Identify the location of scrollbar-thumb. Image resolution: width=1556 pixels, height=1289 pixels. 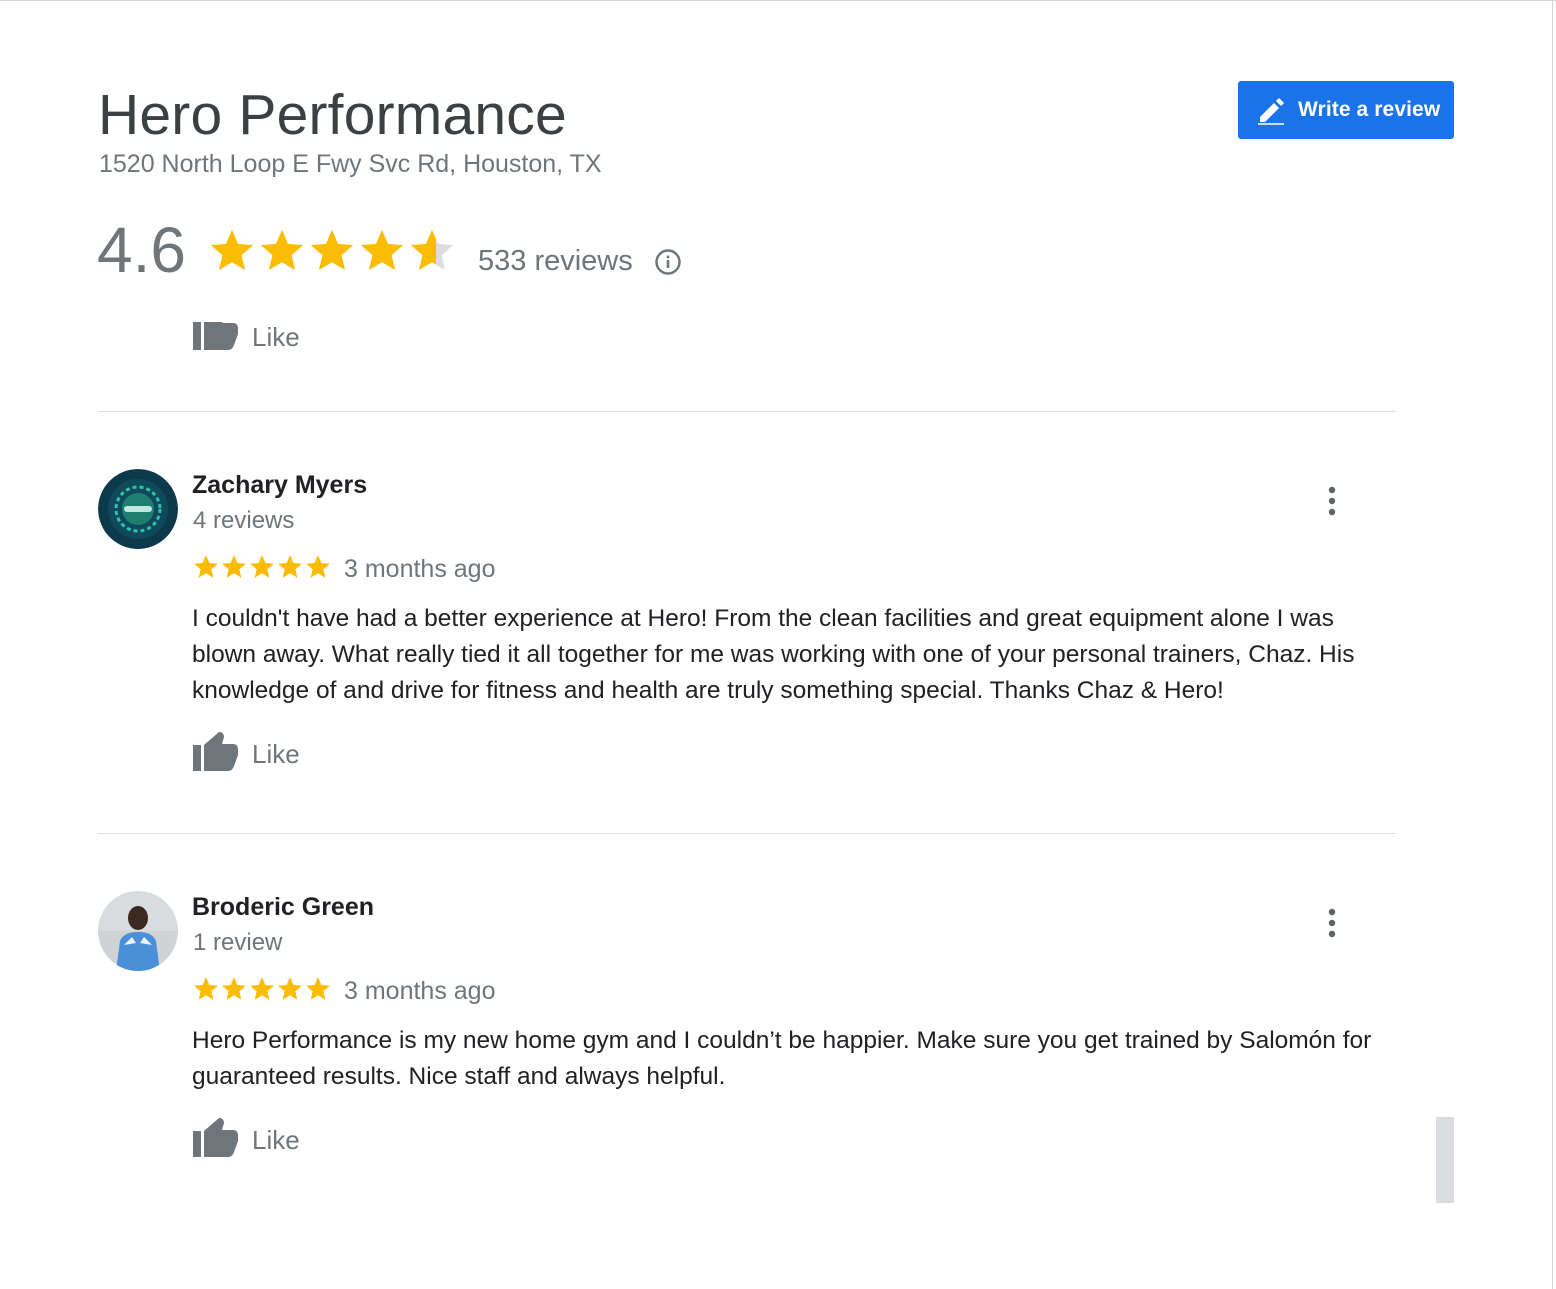
(1445, 1160).